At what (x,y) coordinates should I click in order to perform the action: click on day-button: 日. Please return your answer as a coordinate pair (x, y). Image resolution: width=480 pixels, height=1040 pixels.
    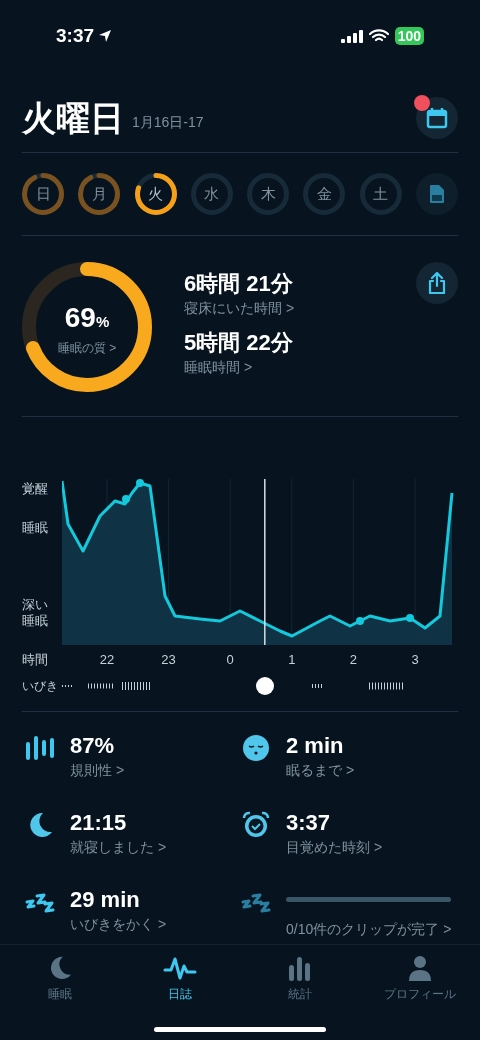
    Looking at the image, I should click on (43, 194).